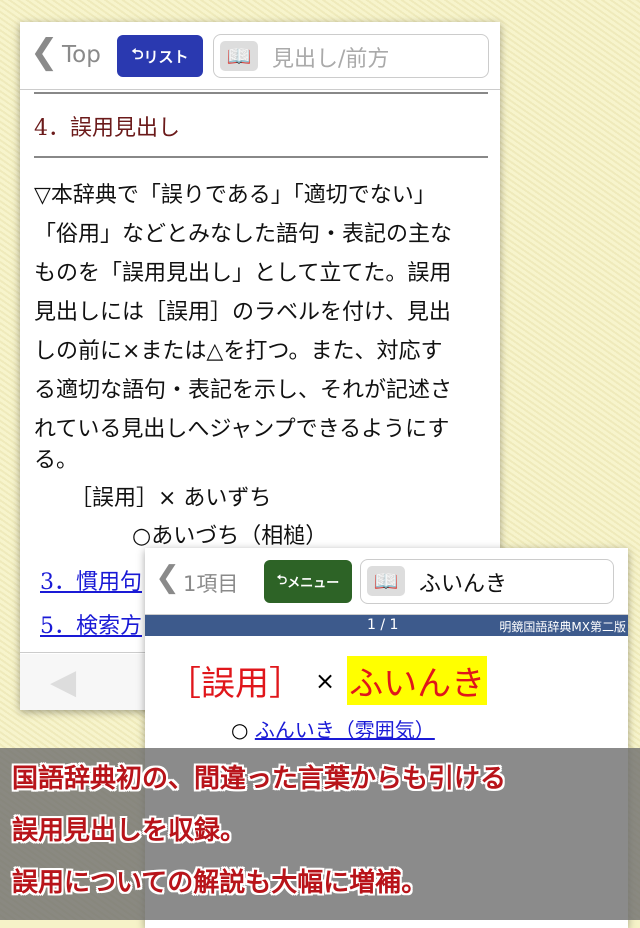 The image size is (640, 928). What do you see at coordinates (243, 390) in the screenshot?
I see `body-text: る適切な語句・表記を示し、それが記述さ` at bounding box center [243, 390].